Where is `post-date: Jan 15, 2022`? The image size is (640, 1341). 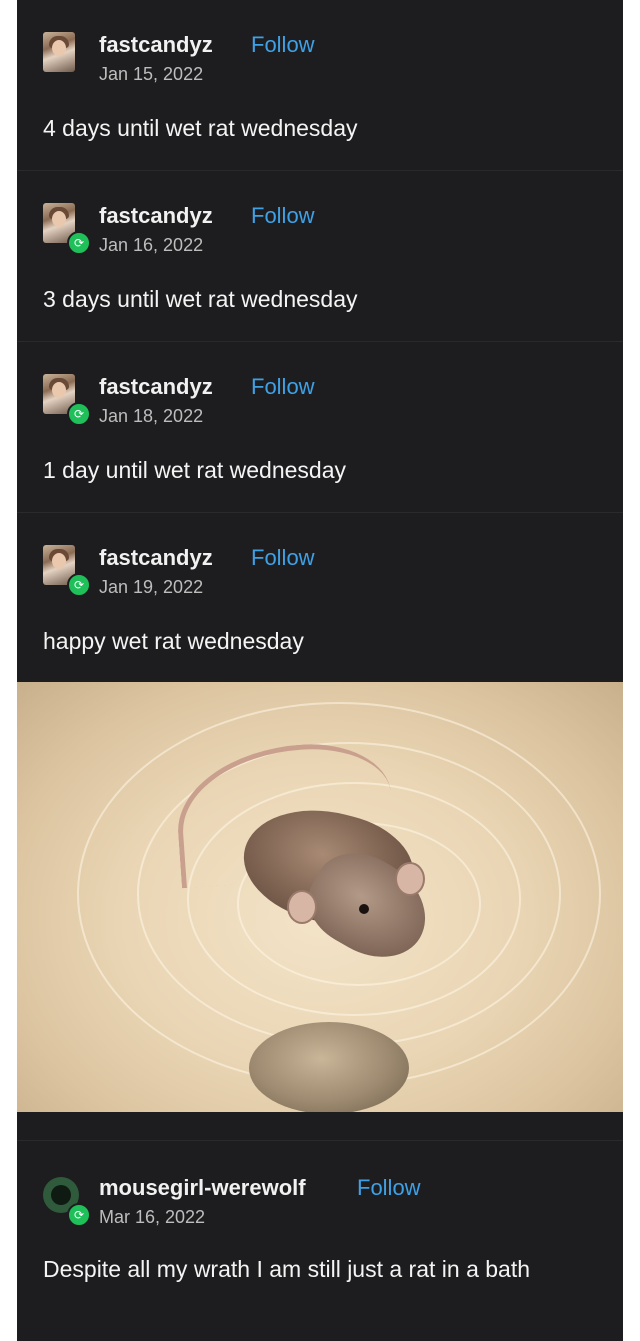 post-date: Jan 15, 2022 is located at coordinates (151, 74).